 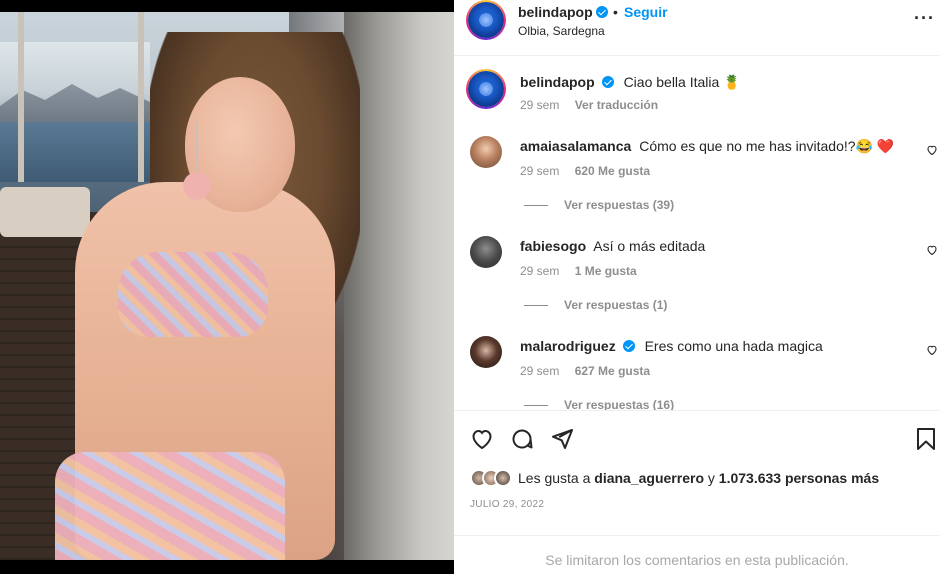 What do you see at coordinates (561, 31) in the screenshot?
I see `post-location: Olbia, Sardegna` at bounding box center [561, 31].